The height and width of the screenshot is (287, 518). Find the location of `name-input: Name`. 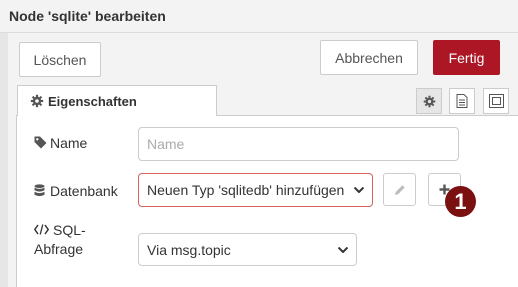

name-input: Name is located at coordinates (298, 144).